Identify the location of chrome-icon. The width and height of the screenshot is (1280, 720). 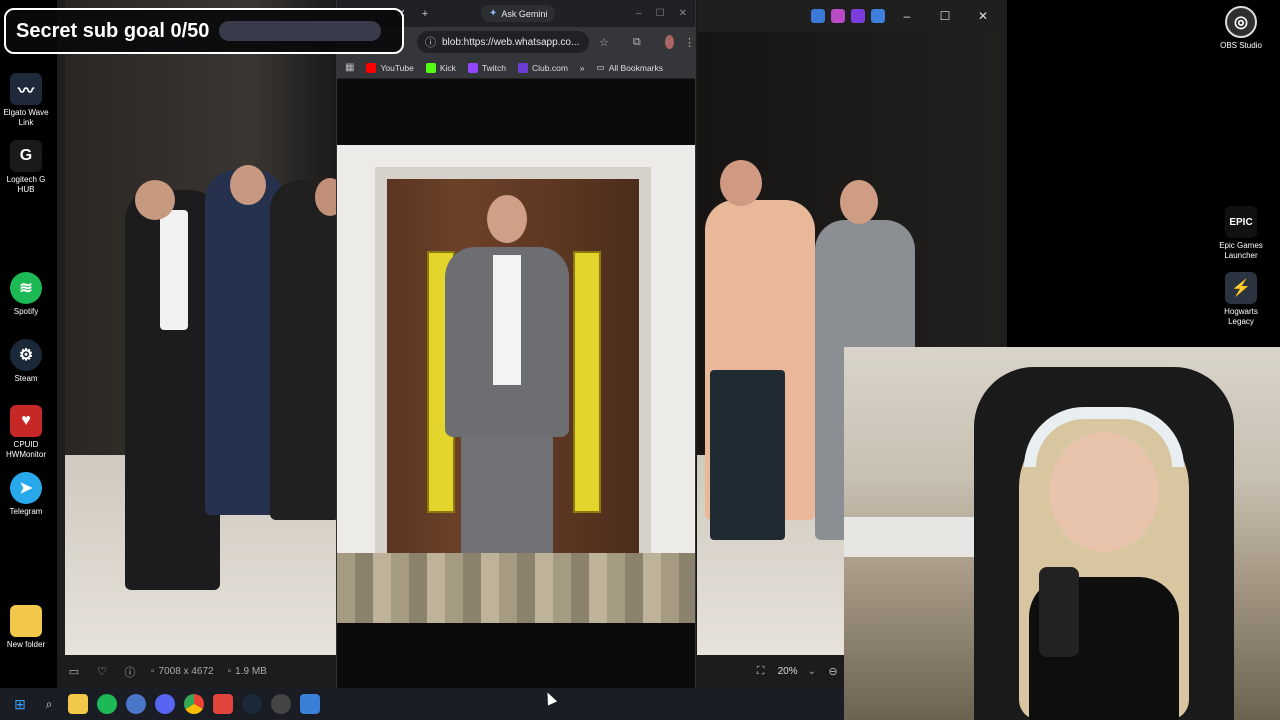
(194, 704).